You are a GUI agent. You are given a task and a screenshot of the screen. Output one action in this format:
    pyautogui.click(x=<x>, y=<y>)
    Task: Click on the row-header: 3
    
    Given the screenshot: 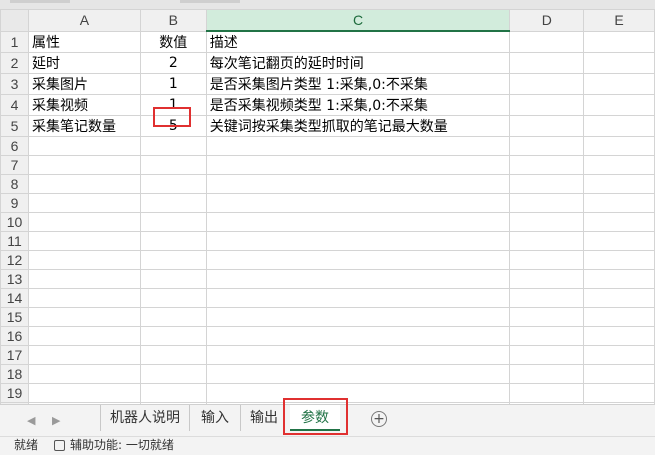 What is the action you would take?
    pyautogui.click(x=14, y=84)
    